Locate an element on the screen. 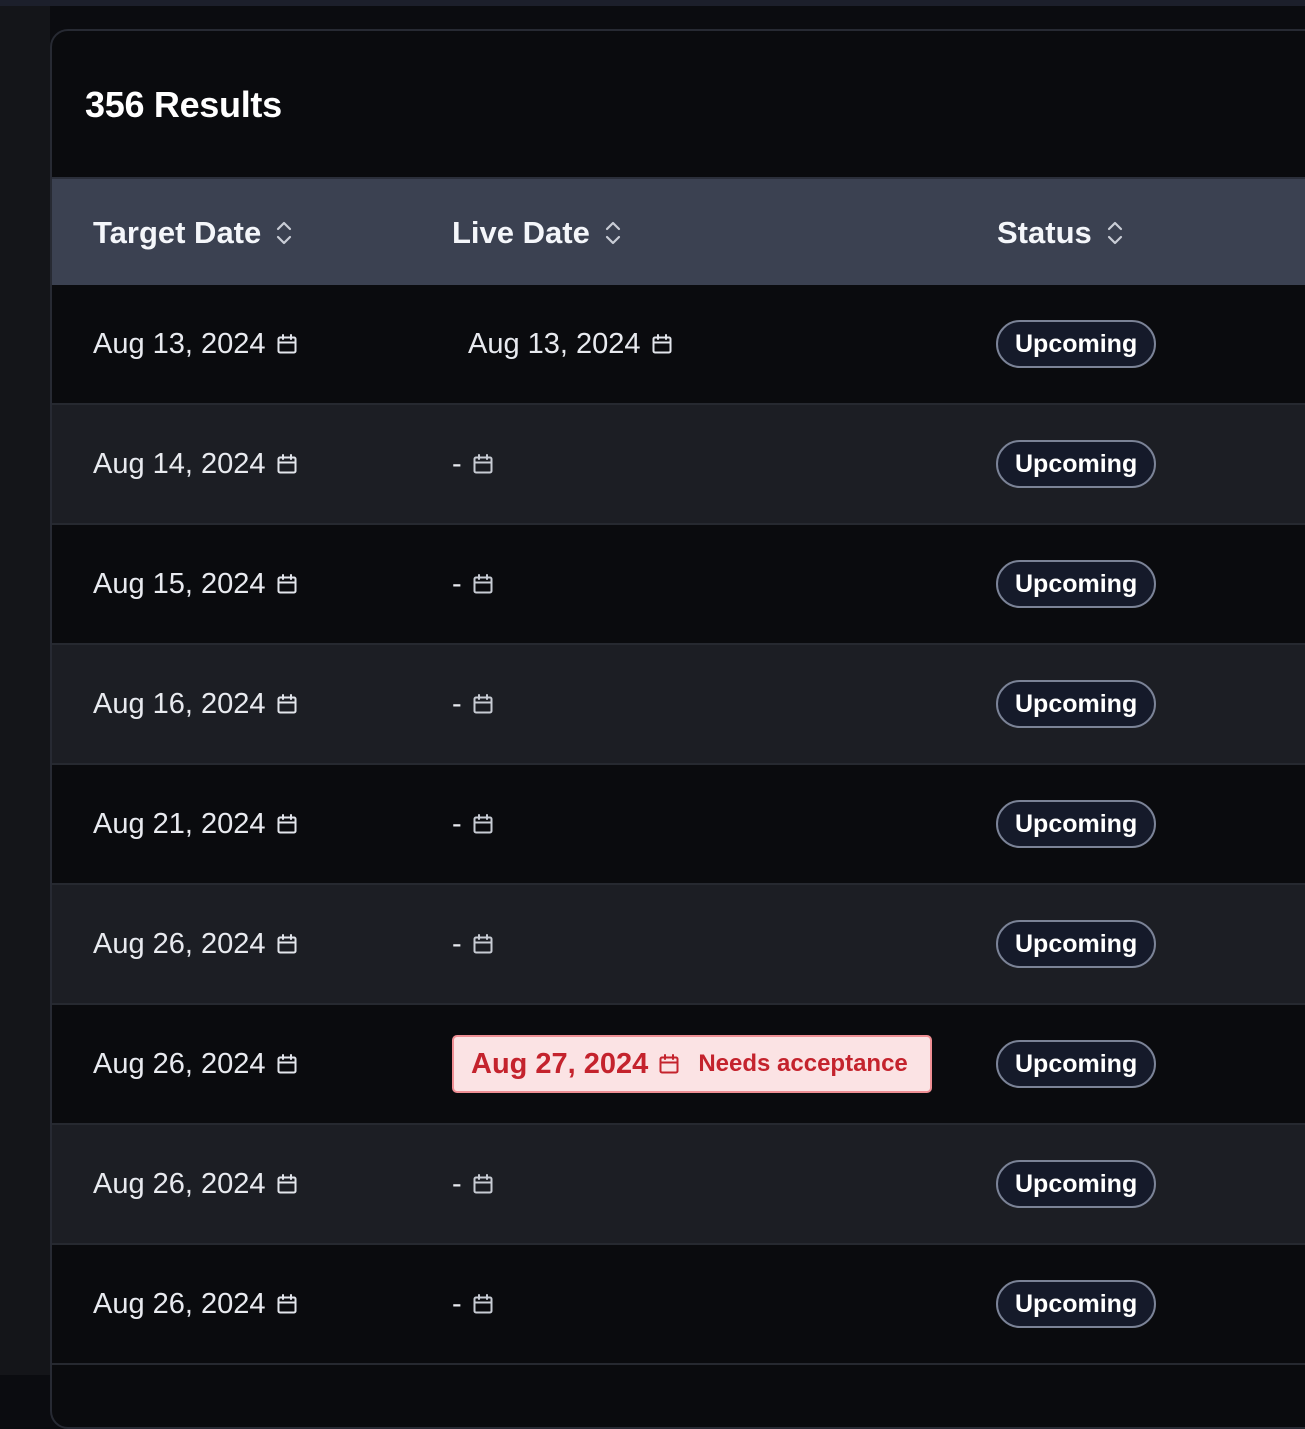 The image size is (1305, 1429). target-date-cell: Aug 16, 2024 is located at coordinates (195, 704).